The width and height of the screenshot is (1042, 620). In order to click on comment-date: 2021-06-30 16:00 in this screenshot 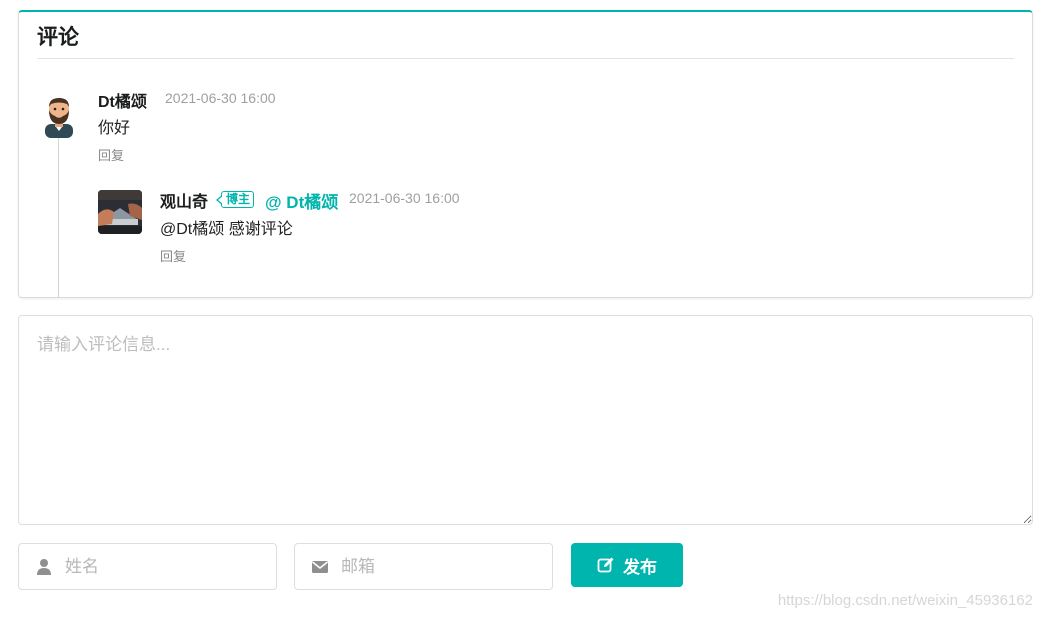, I will do `click(220, 98)`.